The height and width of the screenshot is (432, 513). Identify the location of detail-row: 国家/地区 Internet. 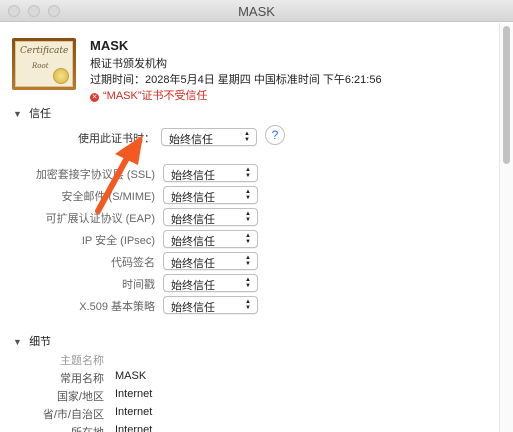
(104, 395).